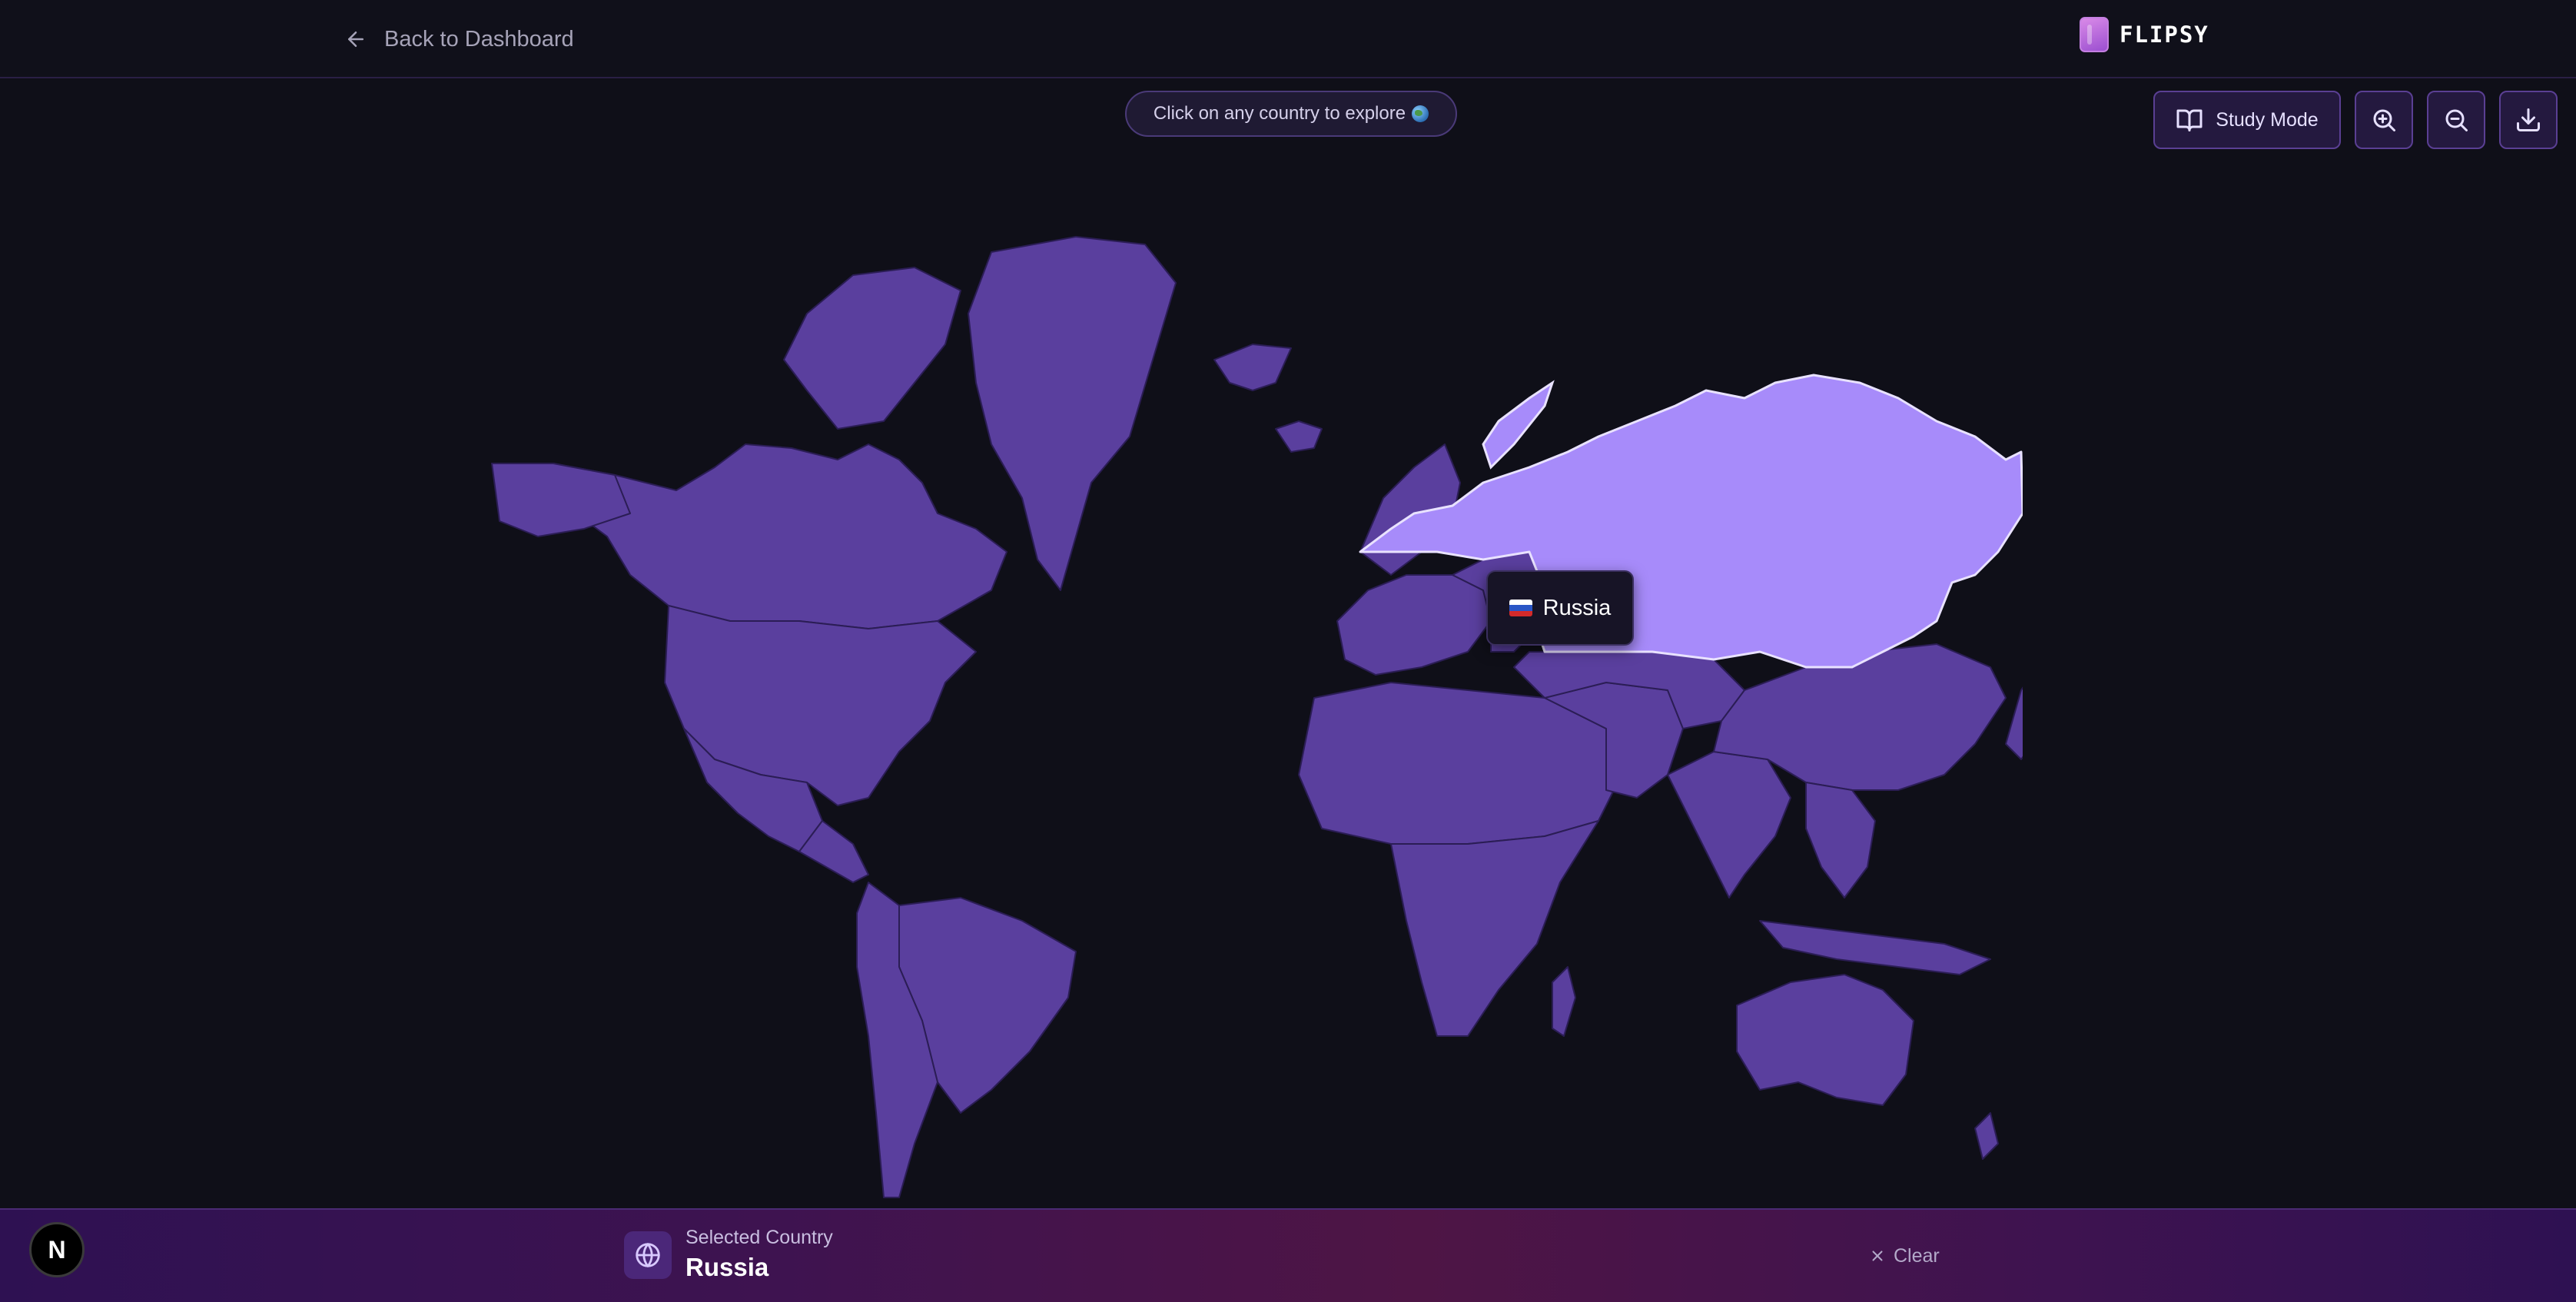  I want to click on selected-country-caption: Selected Country, so click(759, 1237).